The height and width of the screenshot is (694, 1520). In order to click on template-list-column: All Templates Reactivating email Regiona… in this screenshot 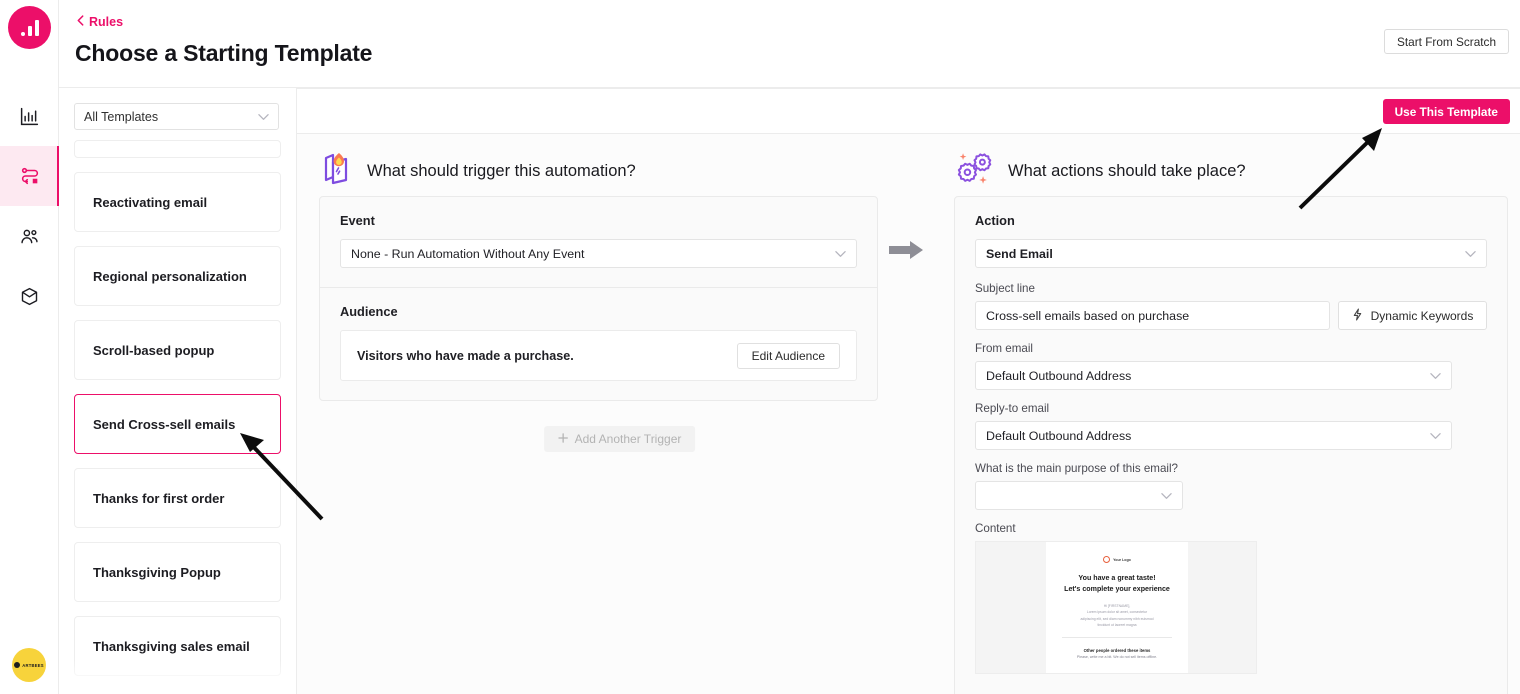, I will do `click(178, 391)`.